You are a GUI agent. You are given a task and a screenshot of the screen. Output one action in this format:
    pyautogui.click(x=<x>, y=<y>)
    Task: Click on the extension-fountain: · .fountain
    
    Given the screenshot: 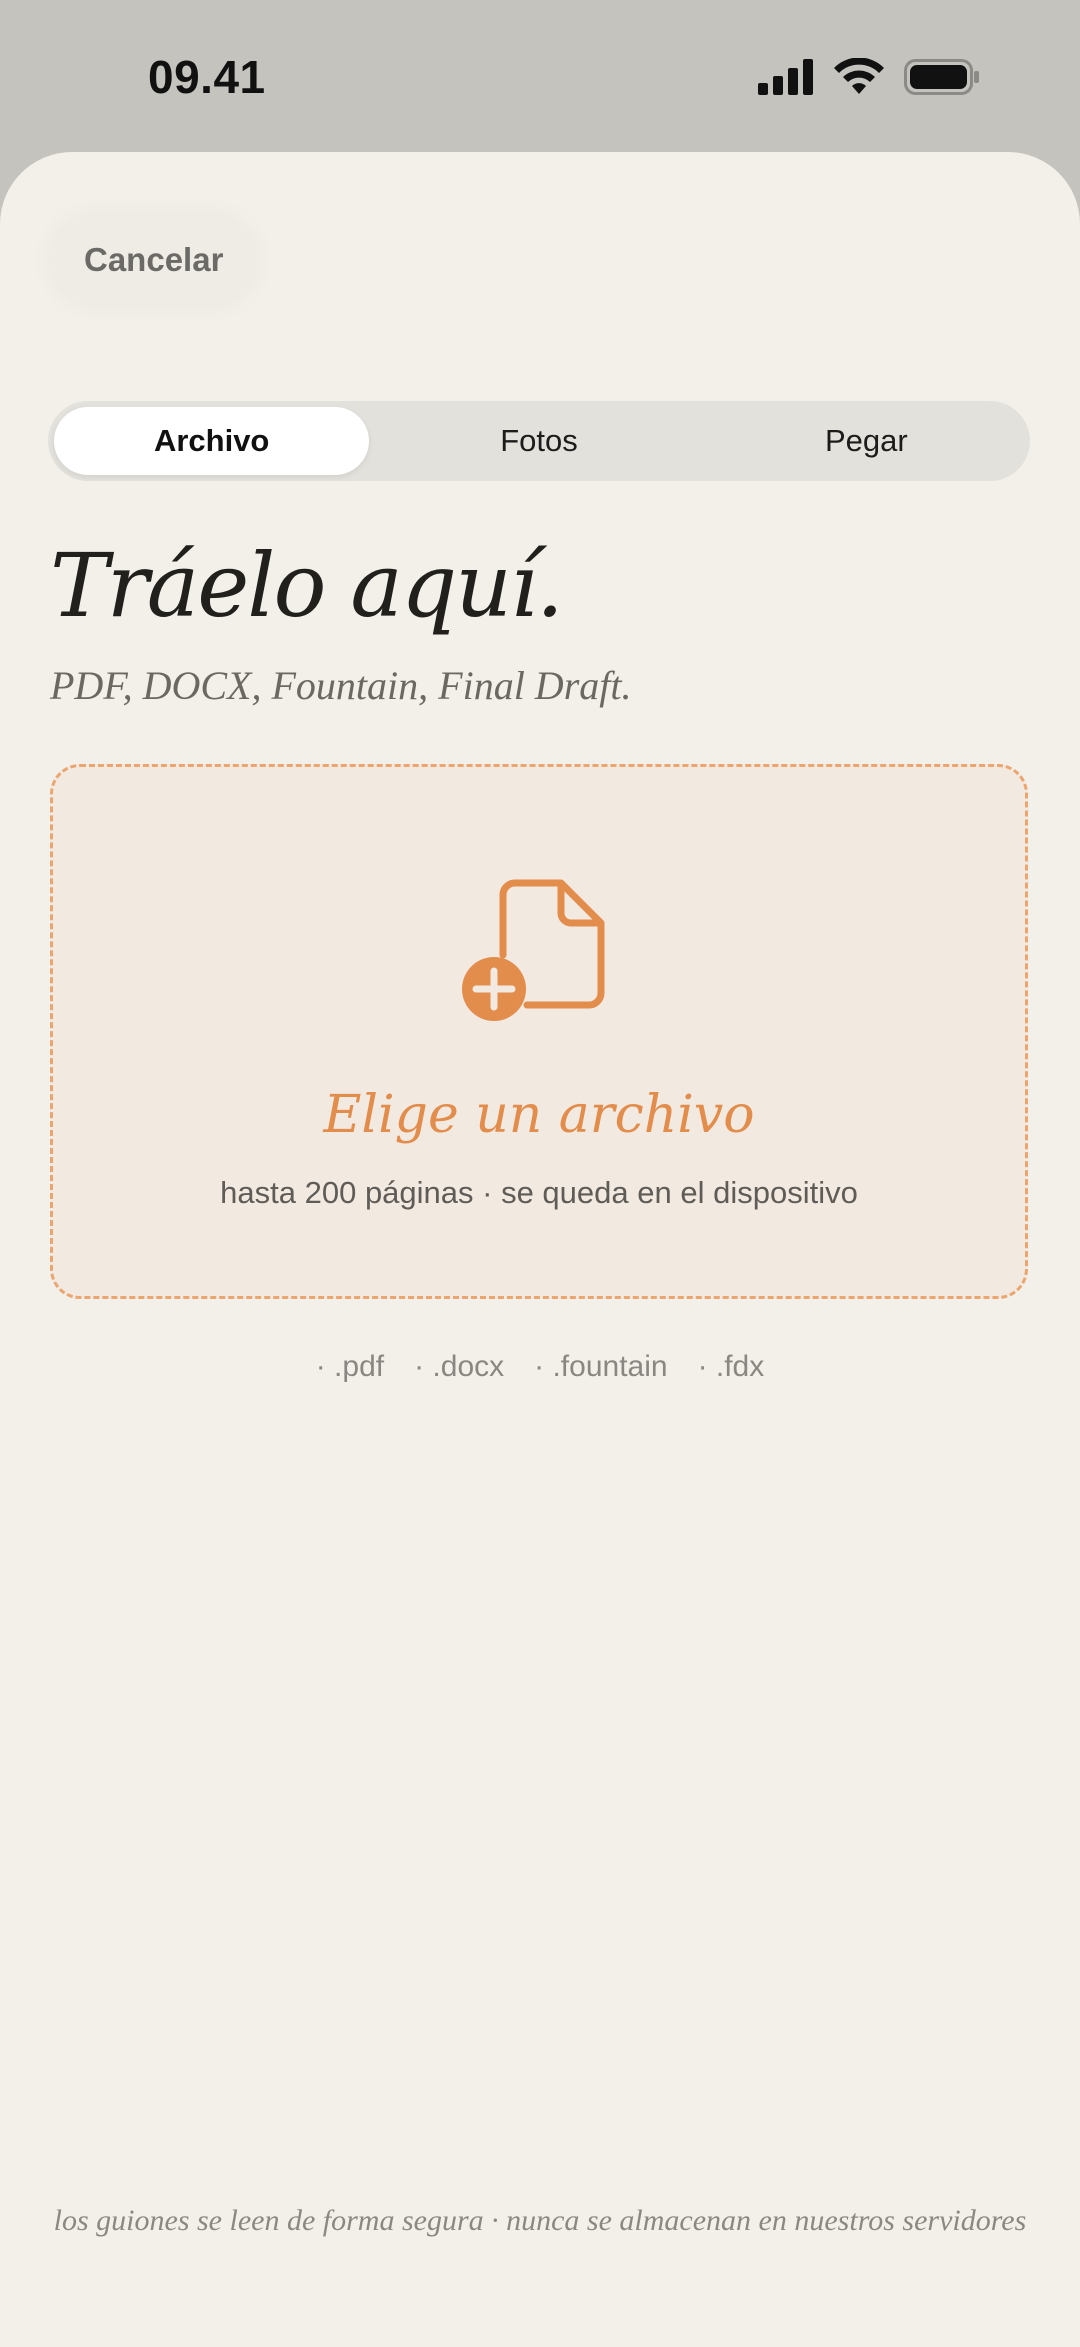 What is the action you would take?
    pyautogui.click(x=601, y=1366)
    